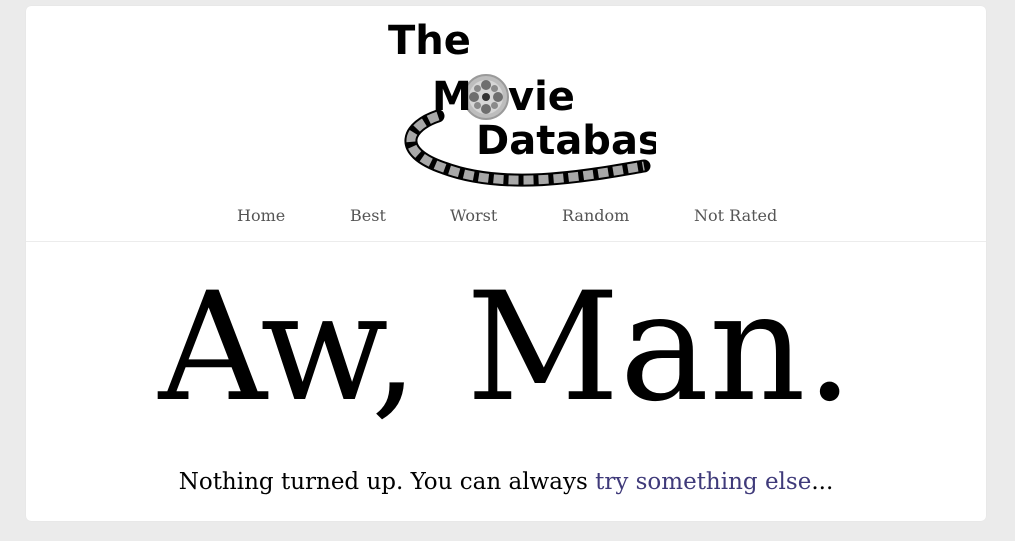 This screenshot has height=541, width=1015. What do you see at coordinates (703, 482) in the screenshot?
I see `try-something-else-link: try something else` at bounding box center [703, 482].